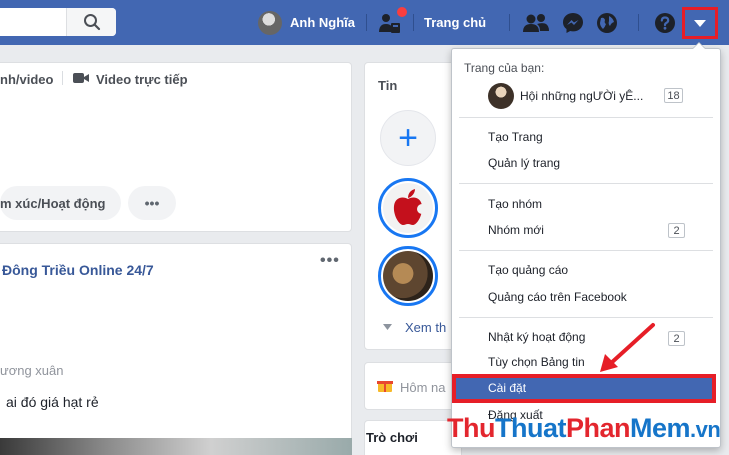  Describe the element at coordinates (699, 46) in the screenshot. I see `dropdown-caret` at that location.